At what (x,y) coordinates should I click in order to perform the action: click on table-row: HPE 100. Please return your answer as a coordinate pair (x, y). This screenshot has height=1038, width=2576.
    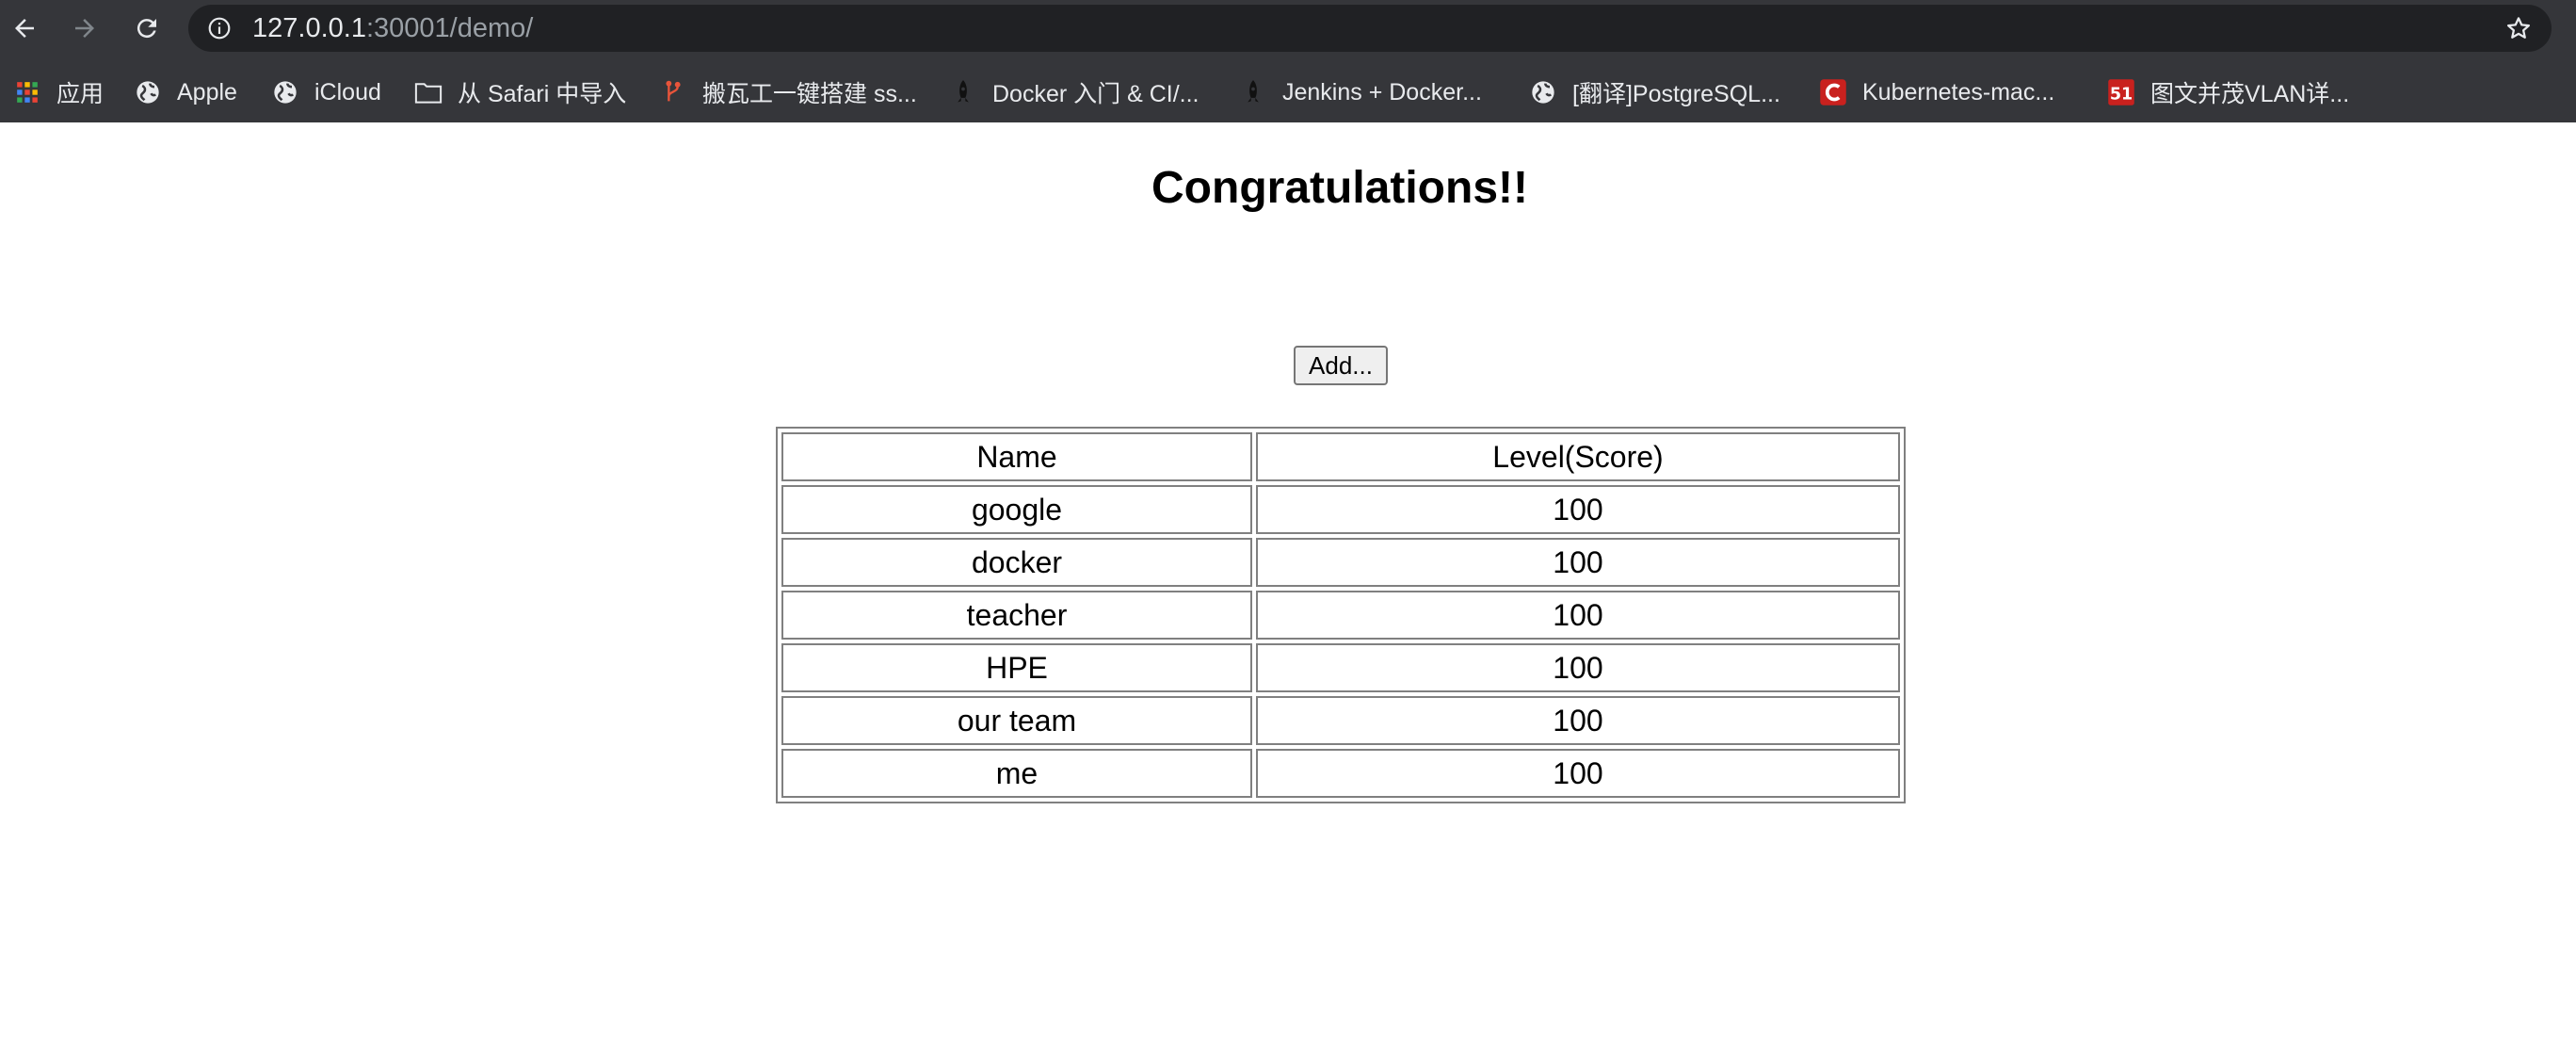
    Looking at the image, I should click on (1340, 667).